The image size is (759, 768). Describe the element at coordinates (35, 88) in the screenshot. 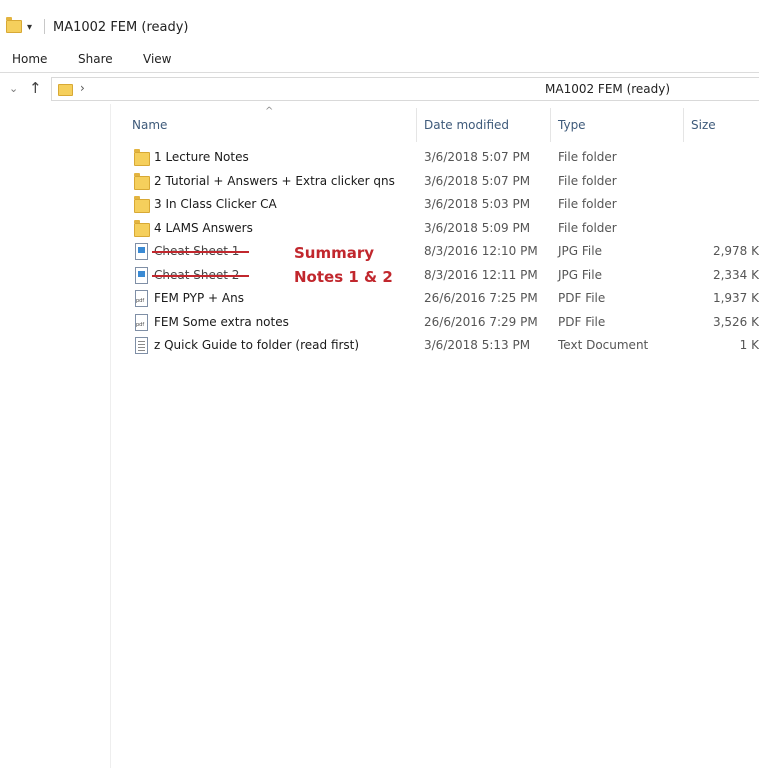

I see `up-arrow-icon: ↑` at that location.